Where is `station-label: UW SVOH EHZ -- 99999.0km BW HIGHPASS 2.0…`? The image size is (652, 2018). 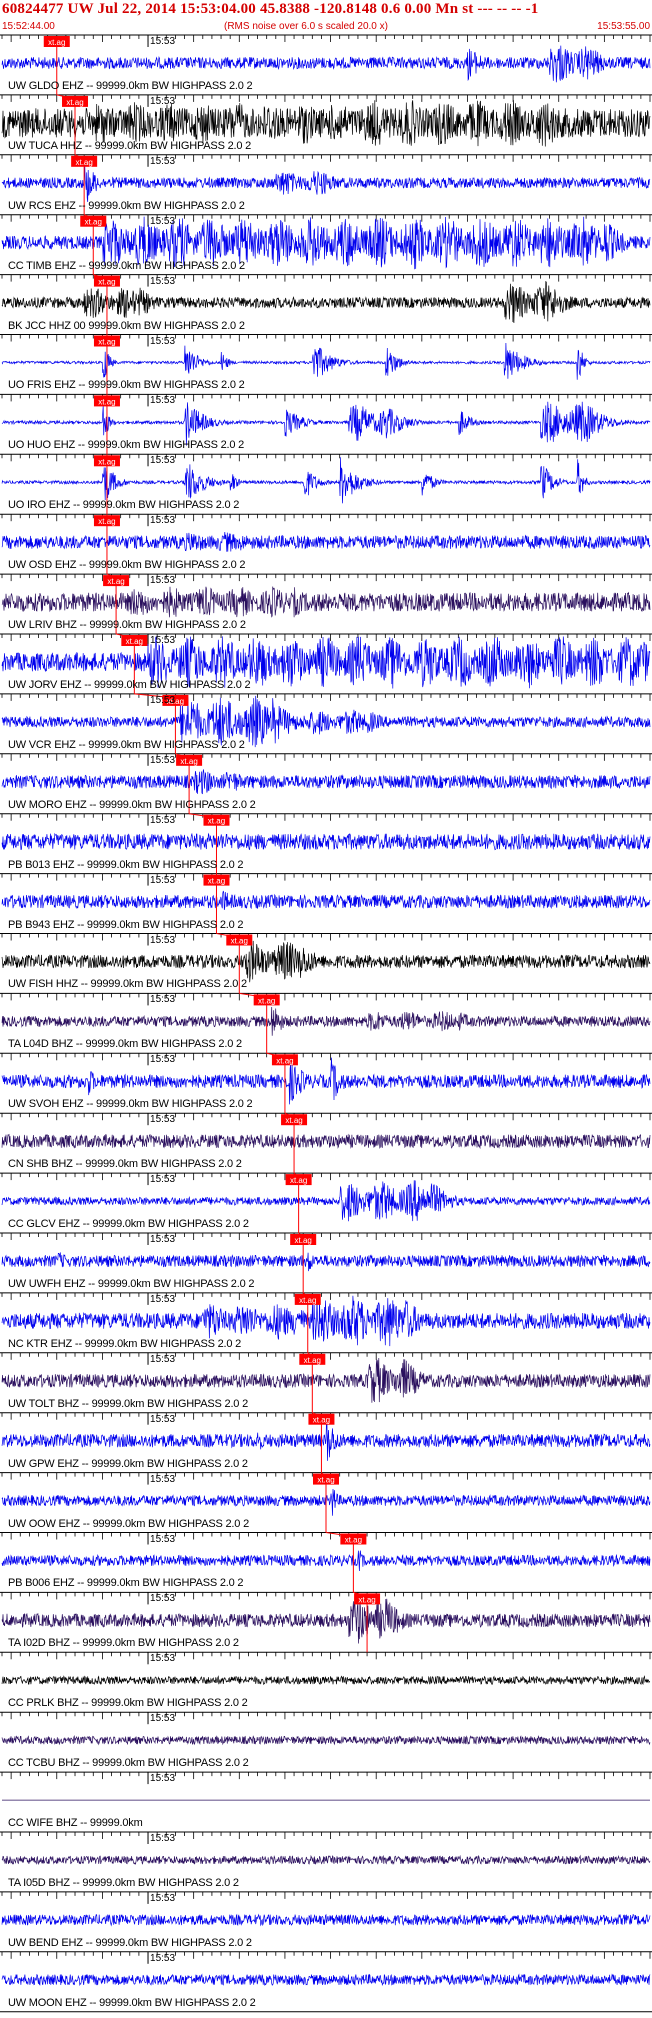 station-label: UW SVOH EHZ -- 99999.0km BW HIGHPASS 2.0… is located at coordinates (130, 1104).